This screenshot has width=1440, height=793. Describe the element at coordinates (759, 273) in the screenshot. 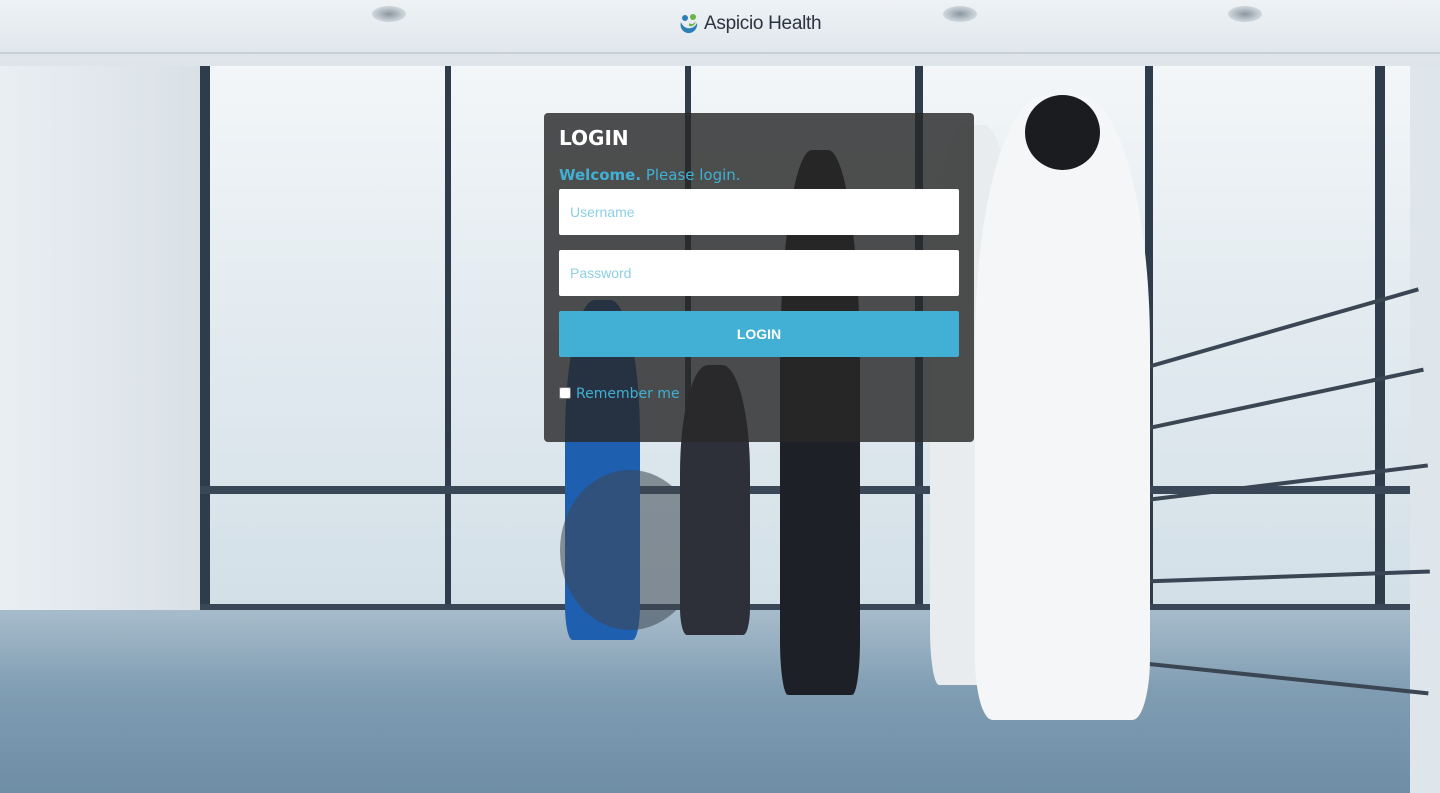

I see `password-input` at that location.